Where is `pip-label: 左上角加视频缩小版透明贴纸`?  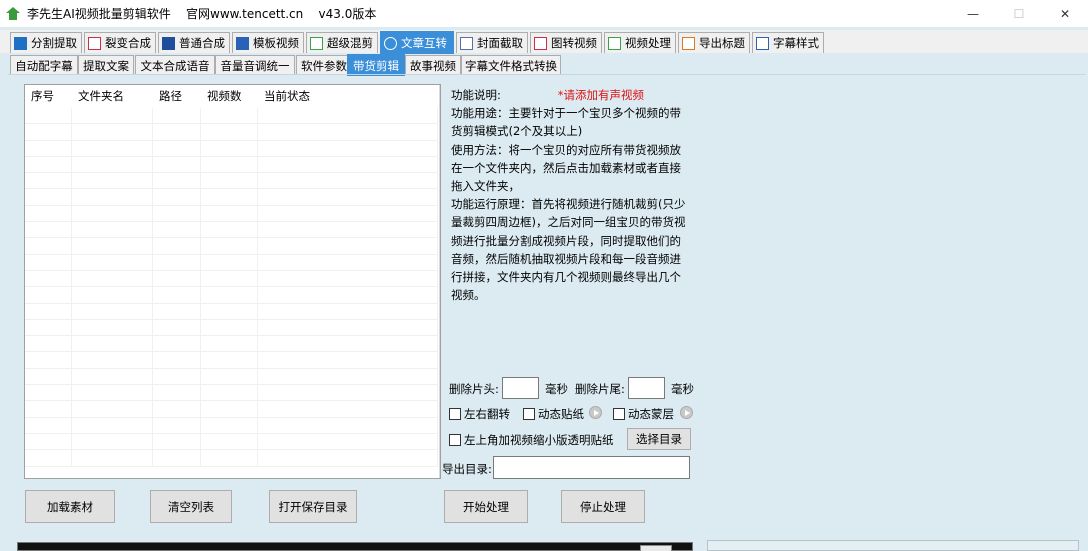 pip-label: 左上角加视频缩小版透明贴纸 is located at coordinates (539, 440).